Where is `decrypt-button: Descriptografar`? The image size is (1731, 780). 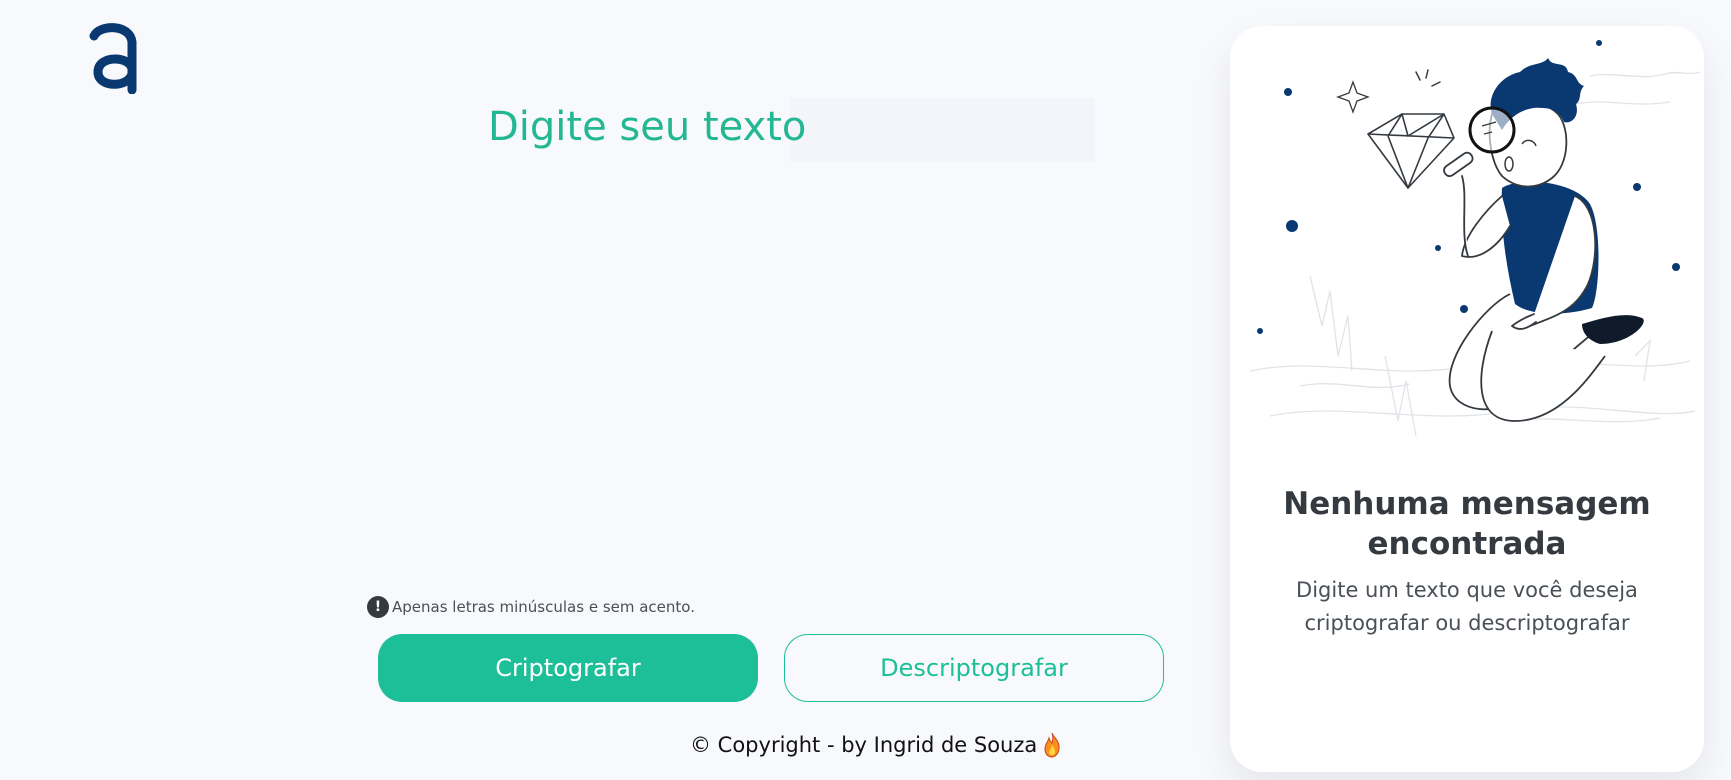
decrypt-button: Descriptografar is located at coordinates (974, 668).